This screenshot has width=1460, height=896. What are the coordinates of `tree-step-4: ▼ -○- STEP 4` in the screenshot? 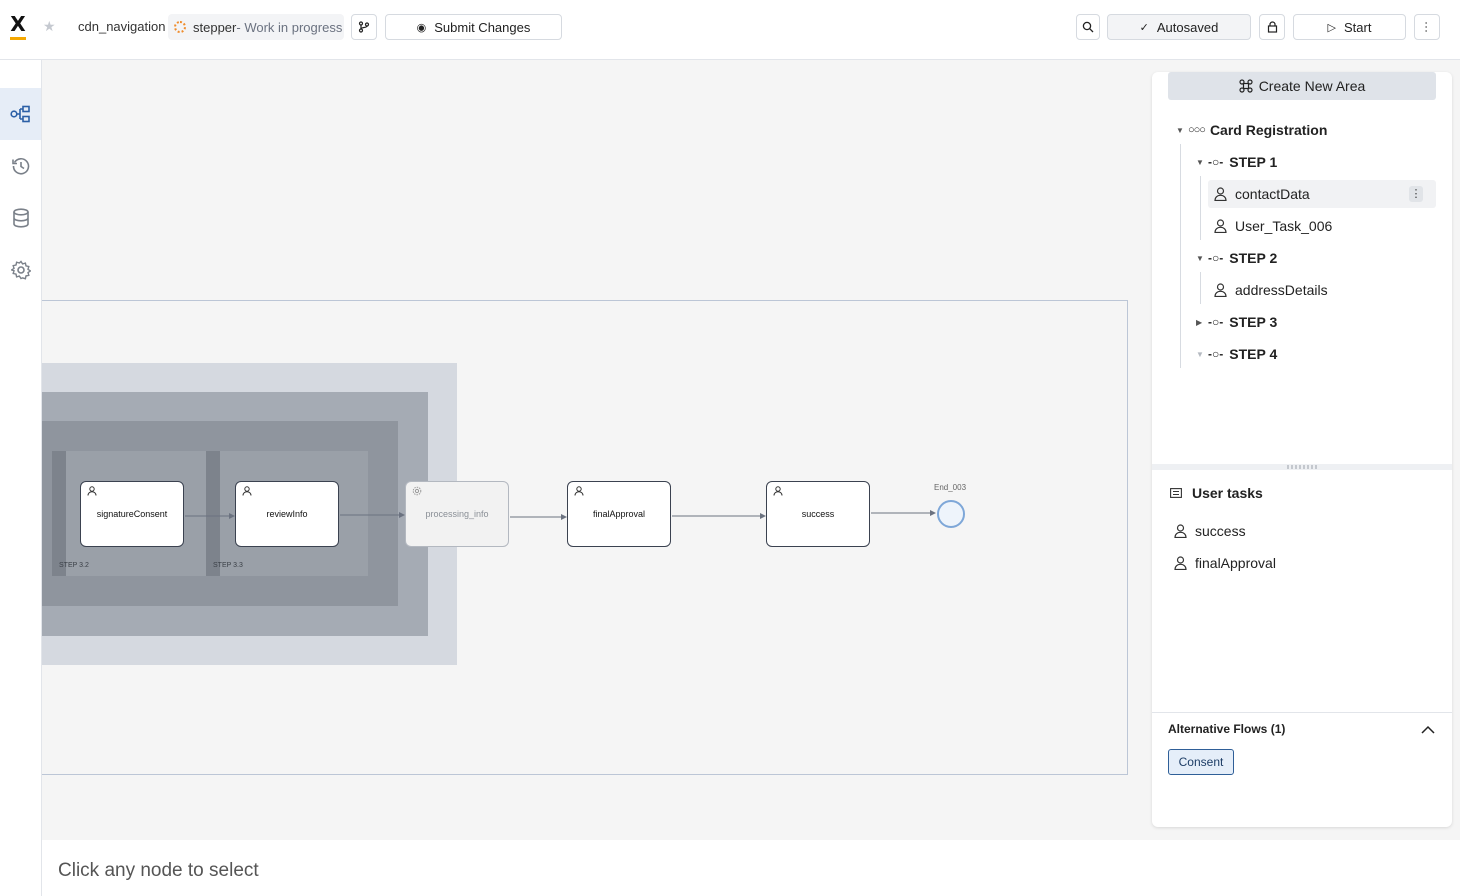 It's located at (1236, 354).